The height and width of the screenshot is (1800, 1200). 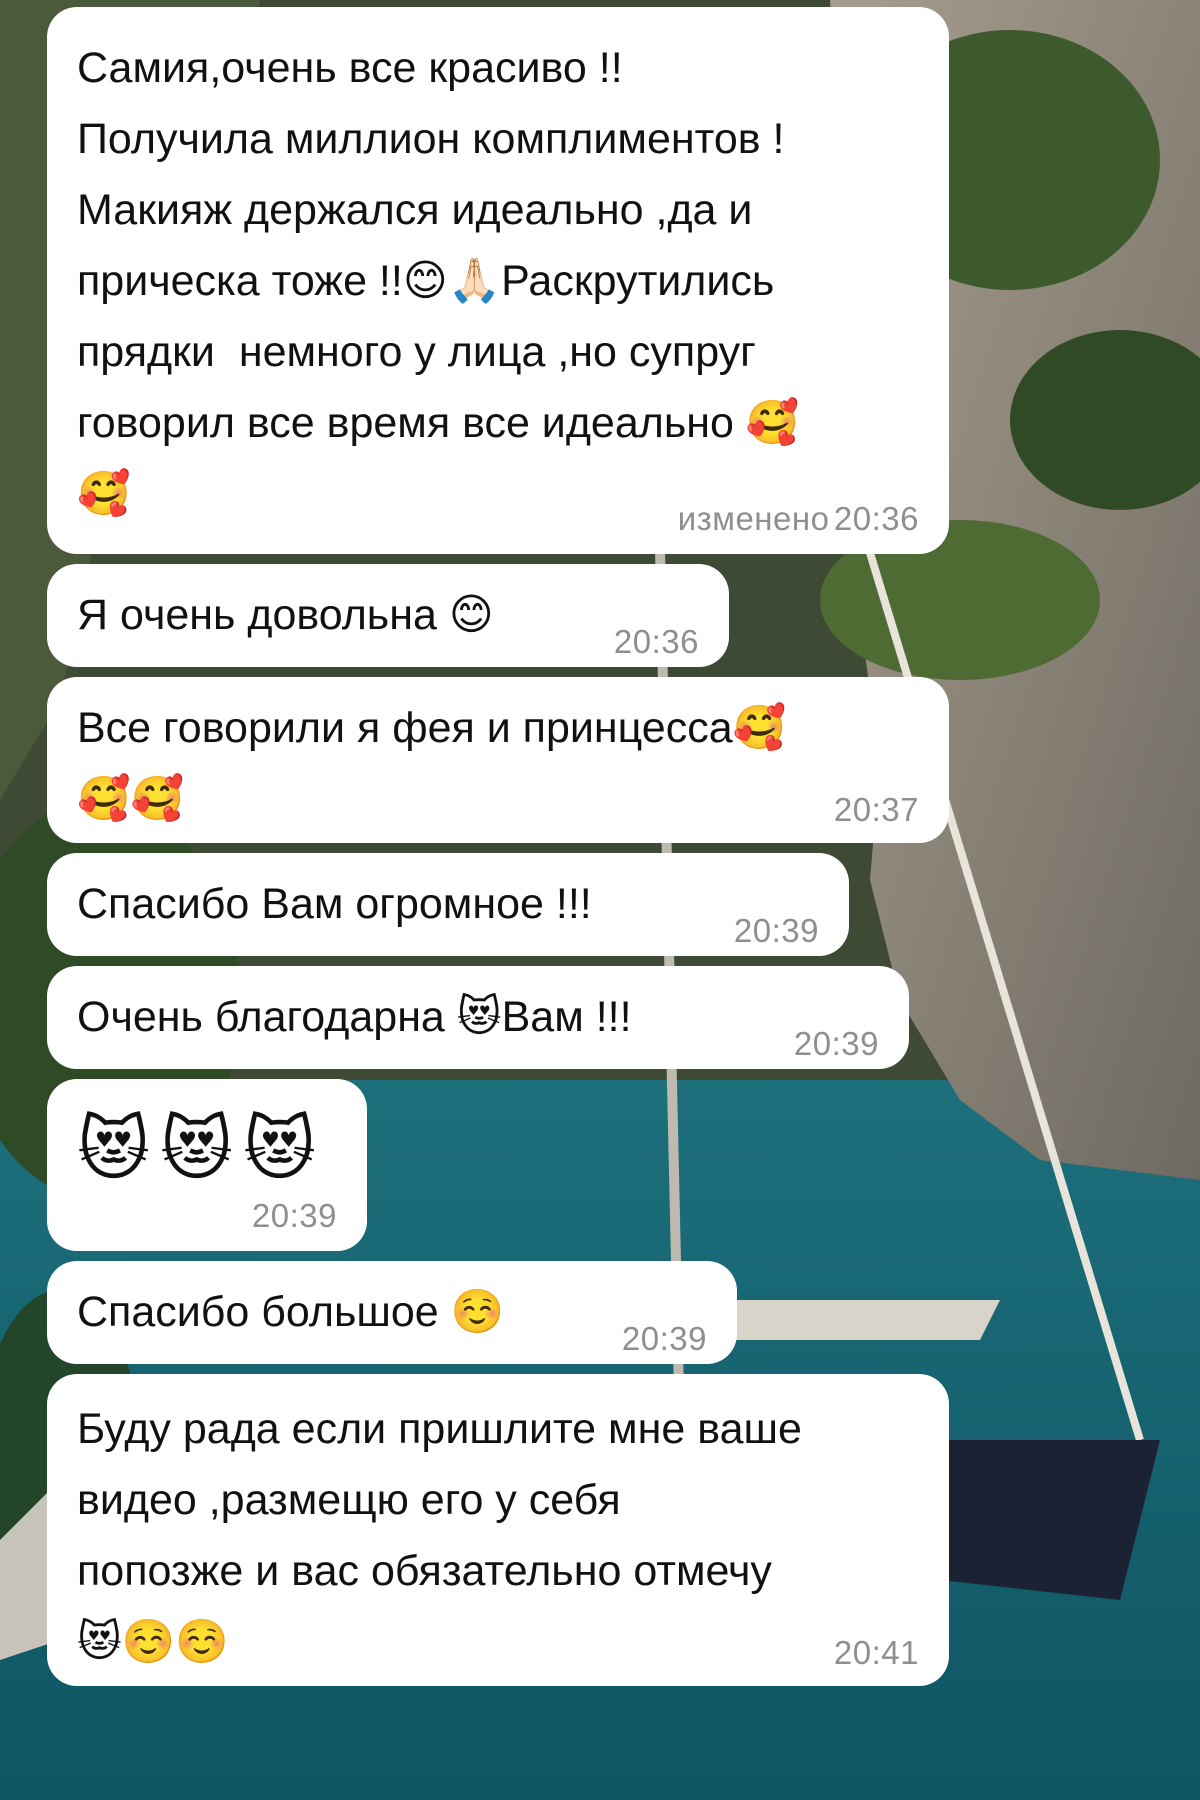 I want to click on message-text: Спасибо Вам огромное !!!, so click(x=334, y=904).